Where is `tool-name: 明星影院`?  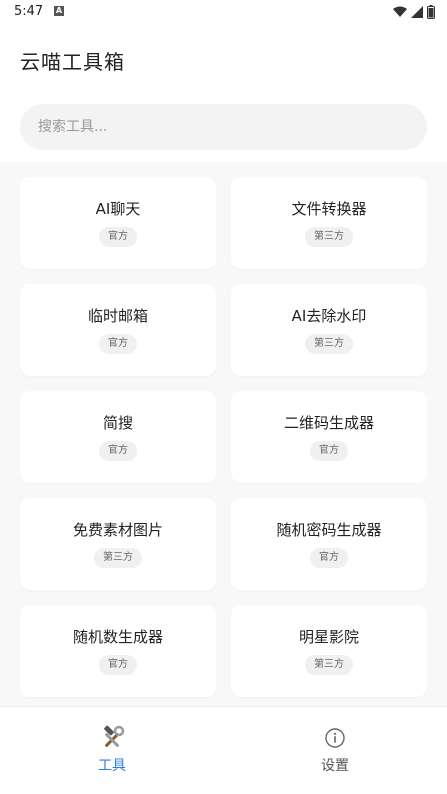
tool-name: 明星影院 is located at coordinates (328, 637).